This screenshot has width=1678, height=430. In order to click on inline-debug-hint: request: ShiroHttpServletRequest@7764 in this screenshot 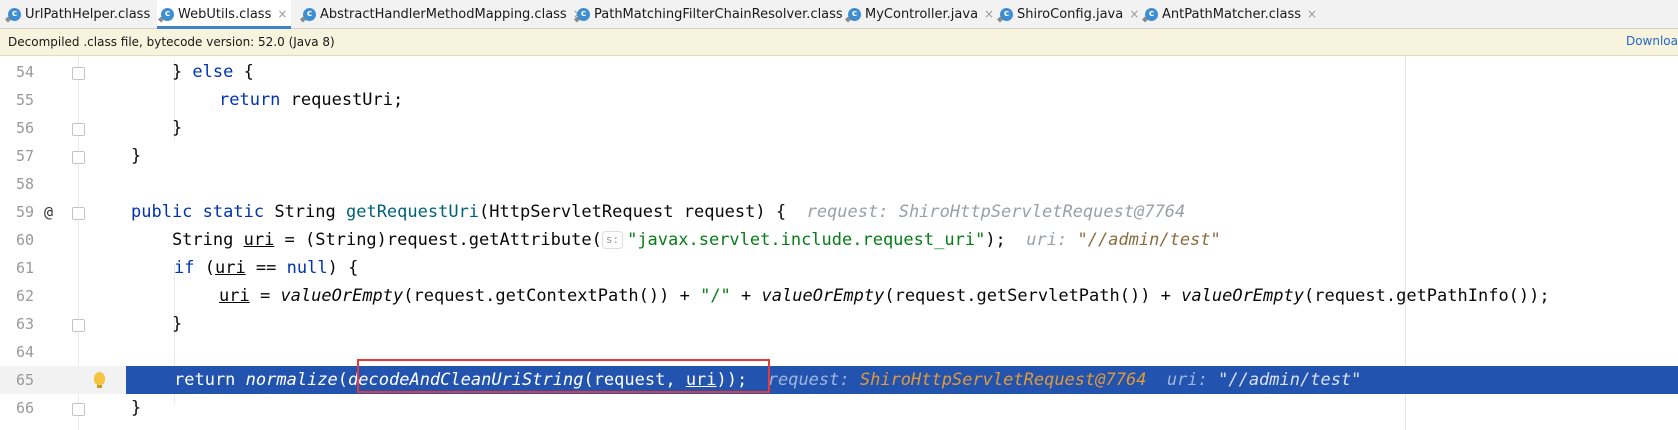, I will do `click(996, 212)`.